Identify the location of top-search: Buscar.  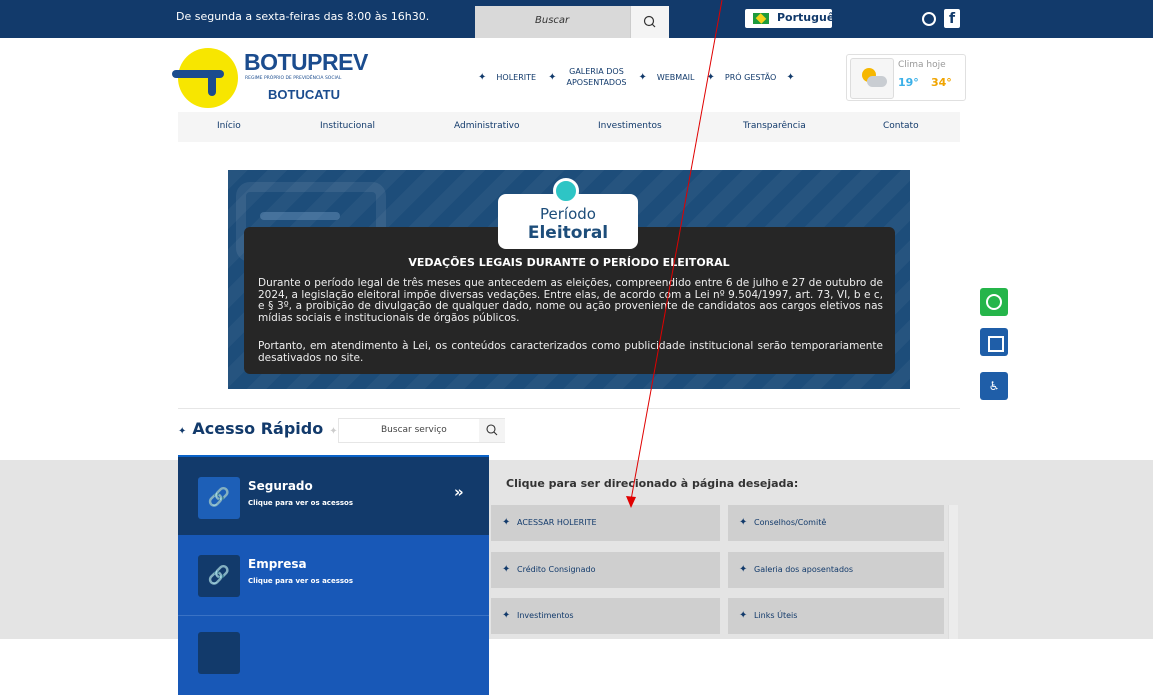
(572, 22).